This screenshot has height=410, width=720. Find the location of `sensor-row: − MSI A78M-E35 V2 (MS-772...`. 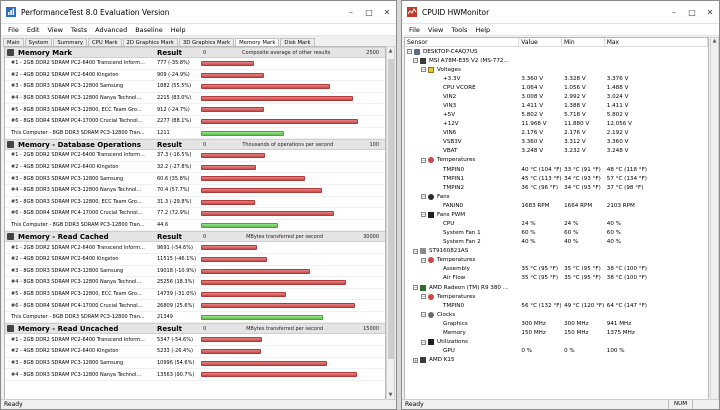

sensor-row: − MSI A78M-E35 V2 (MS-772... is located at coordinates (556, 60).